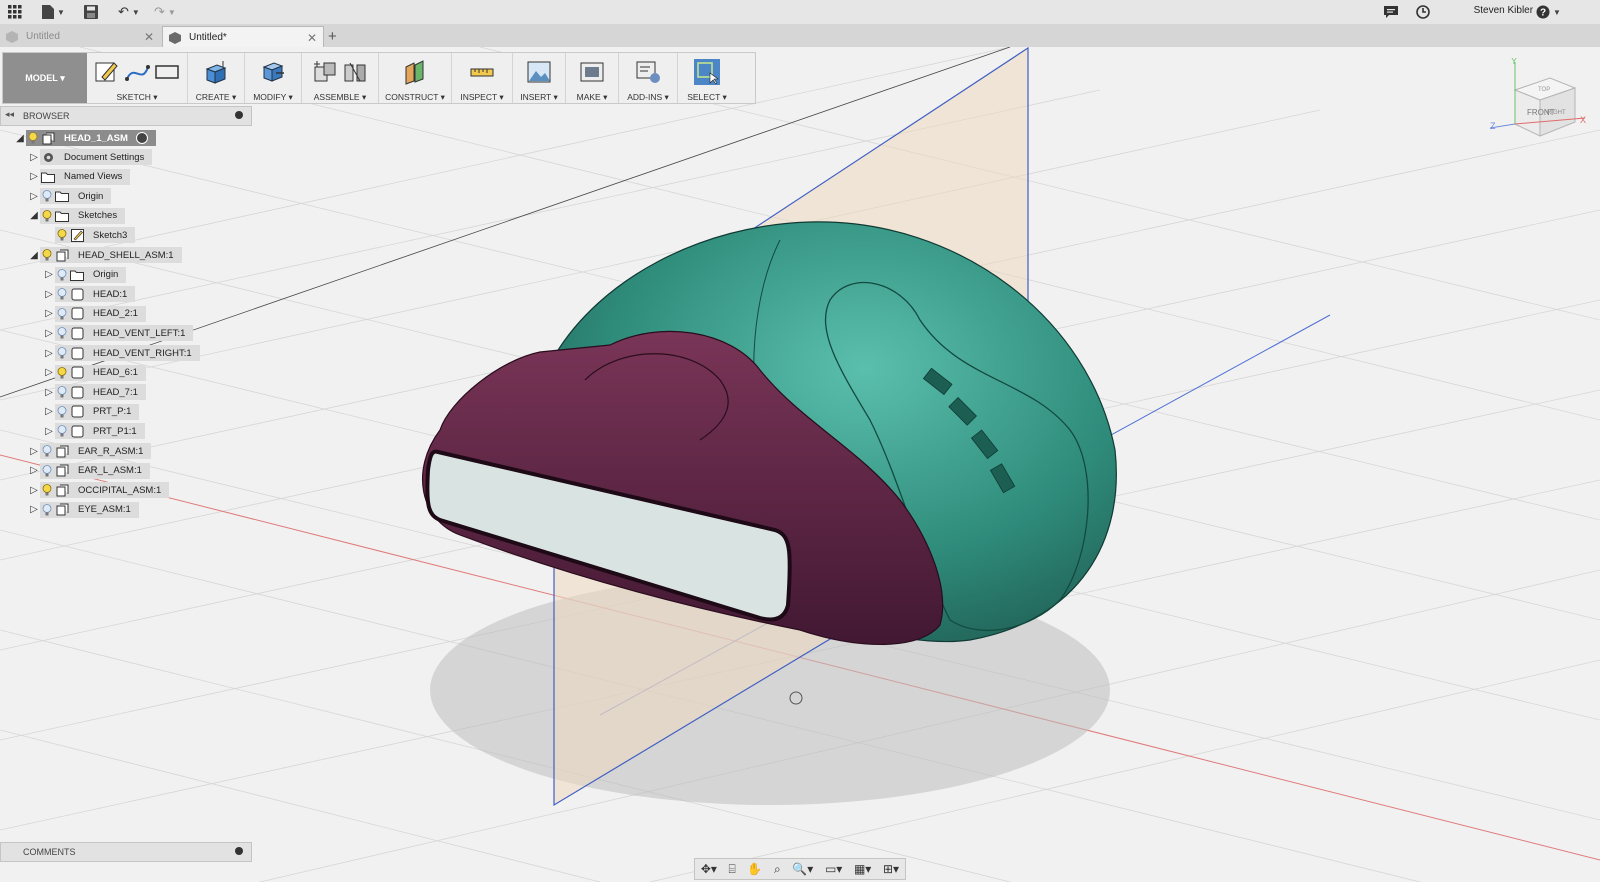 The height and width of the screenshot is (882, 1600). I want to click on make-group: MAKE ▾, so click(592, 78).